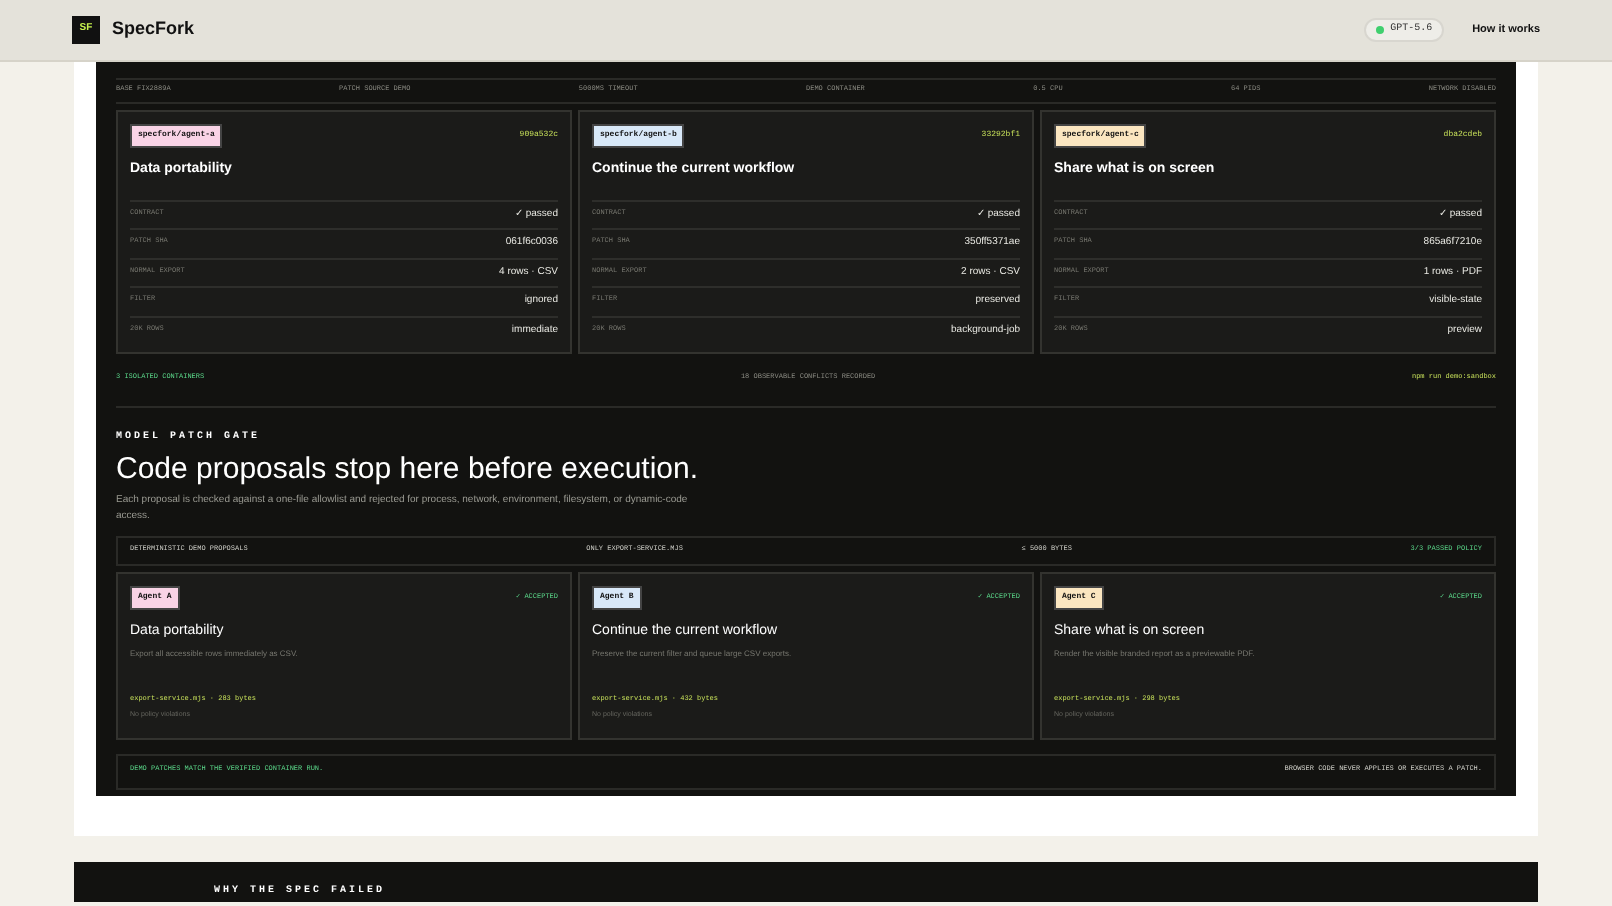 This screenshot has width=1612, height=906. What do you see at coordinates (408, 470) in the screenshot?
I see `section-heading: Code proposals stop here before execution.` at bounding box center [408, 470].